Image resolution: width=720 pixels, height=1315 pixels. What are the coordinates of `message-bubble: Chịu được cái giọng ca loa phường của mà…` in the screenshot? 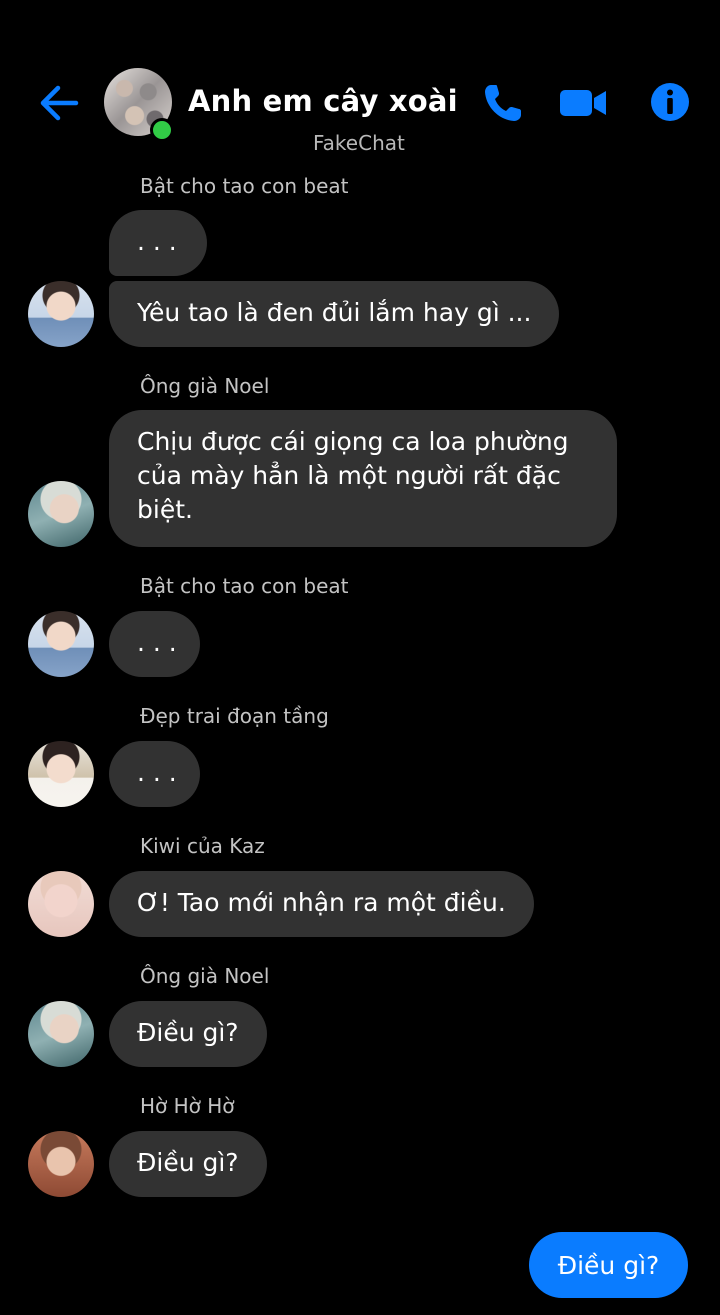 It's located at (363, 478).